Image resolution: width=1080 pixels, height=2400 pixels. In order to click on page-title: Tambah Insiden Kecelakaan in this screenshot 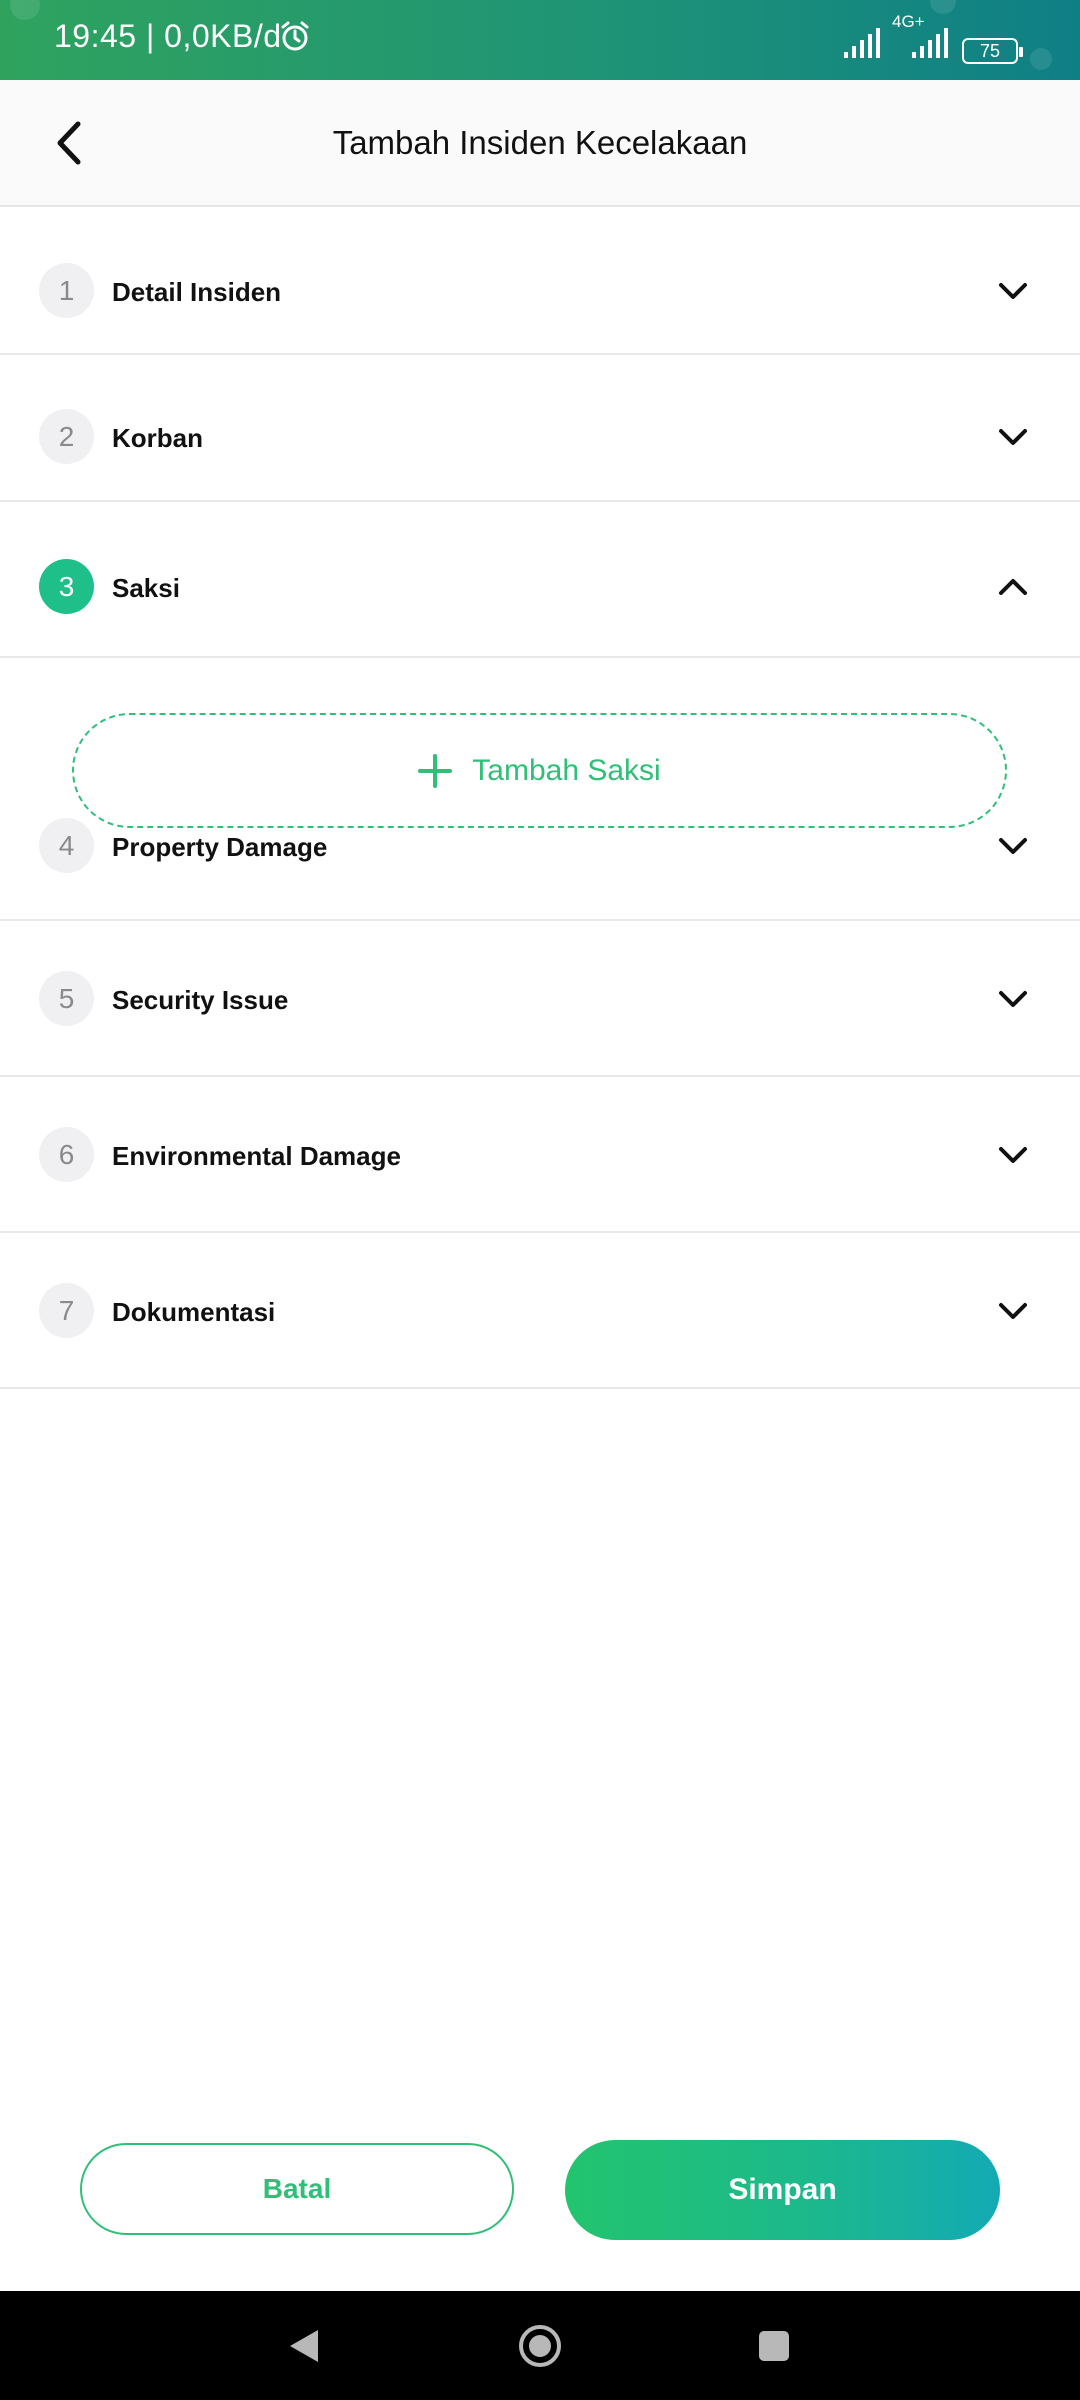, I will do `click(540, 142)`.